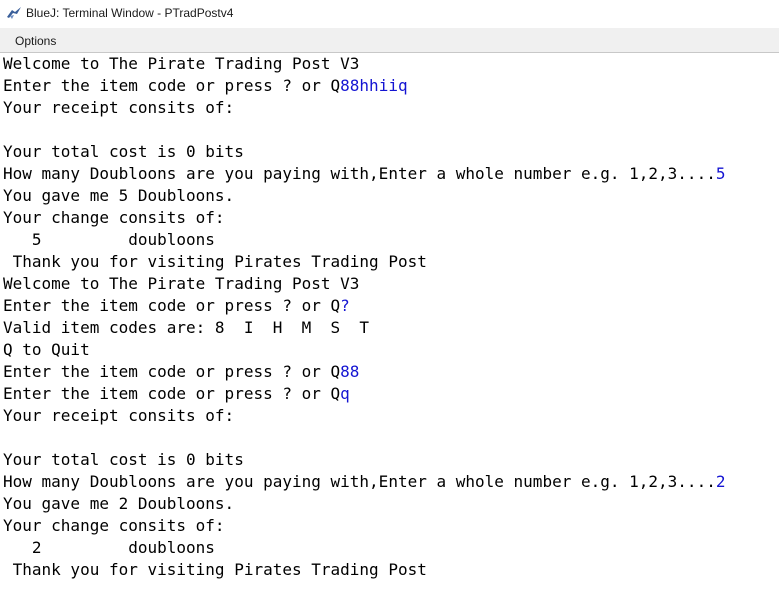  I want to click on output-text: 2 doubloons, so click(109, 547).